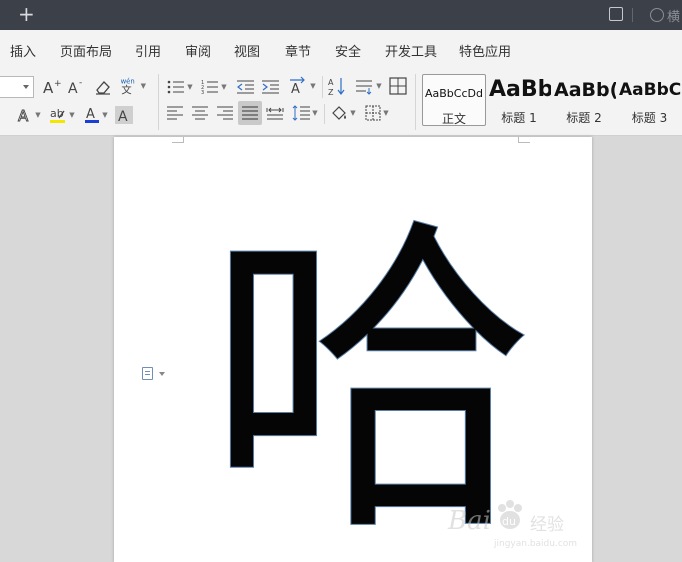  I want to click on shading-icon: ▼, so click(343, 113).